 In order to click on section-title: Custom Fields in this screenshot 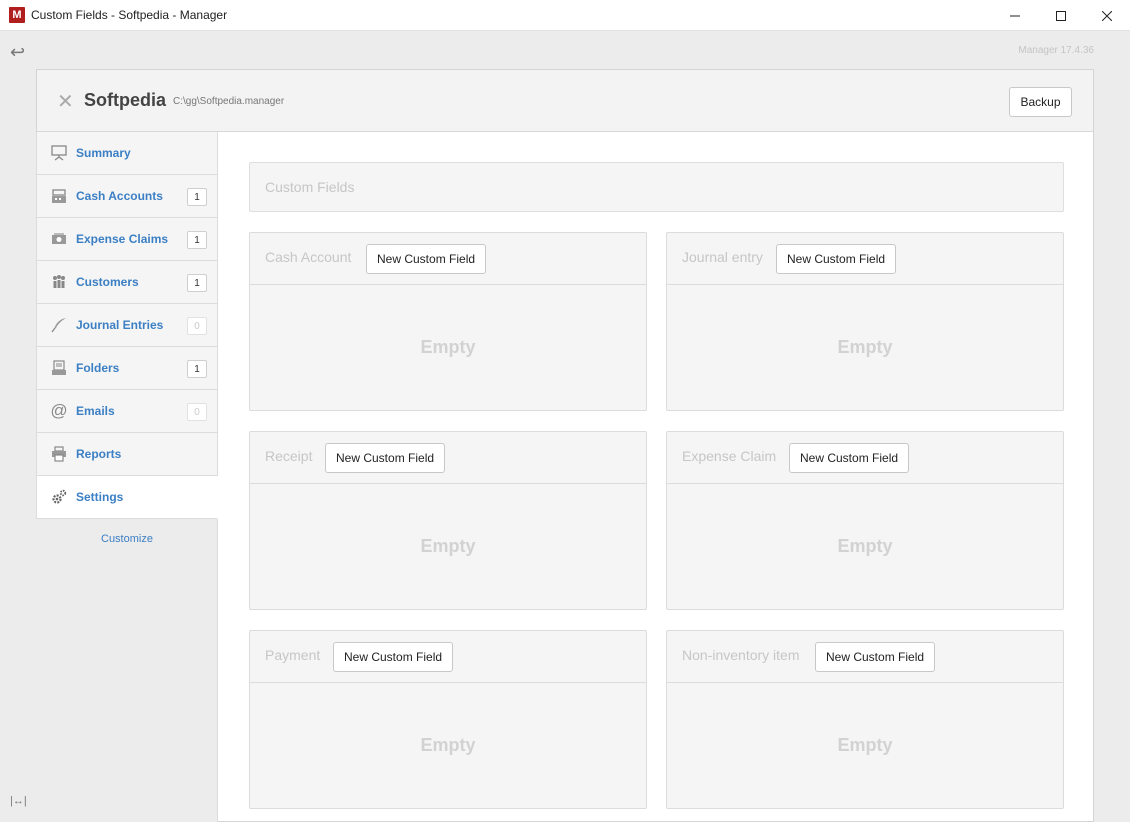, I will do `click(310, 187)`.